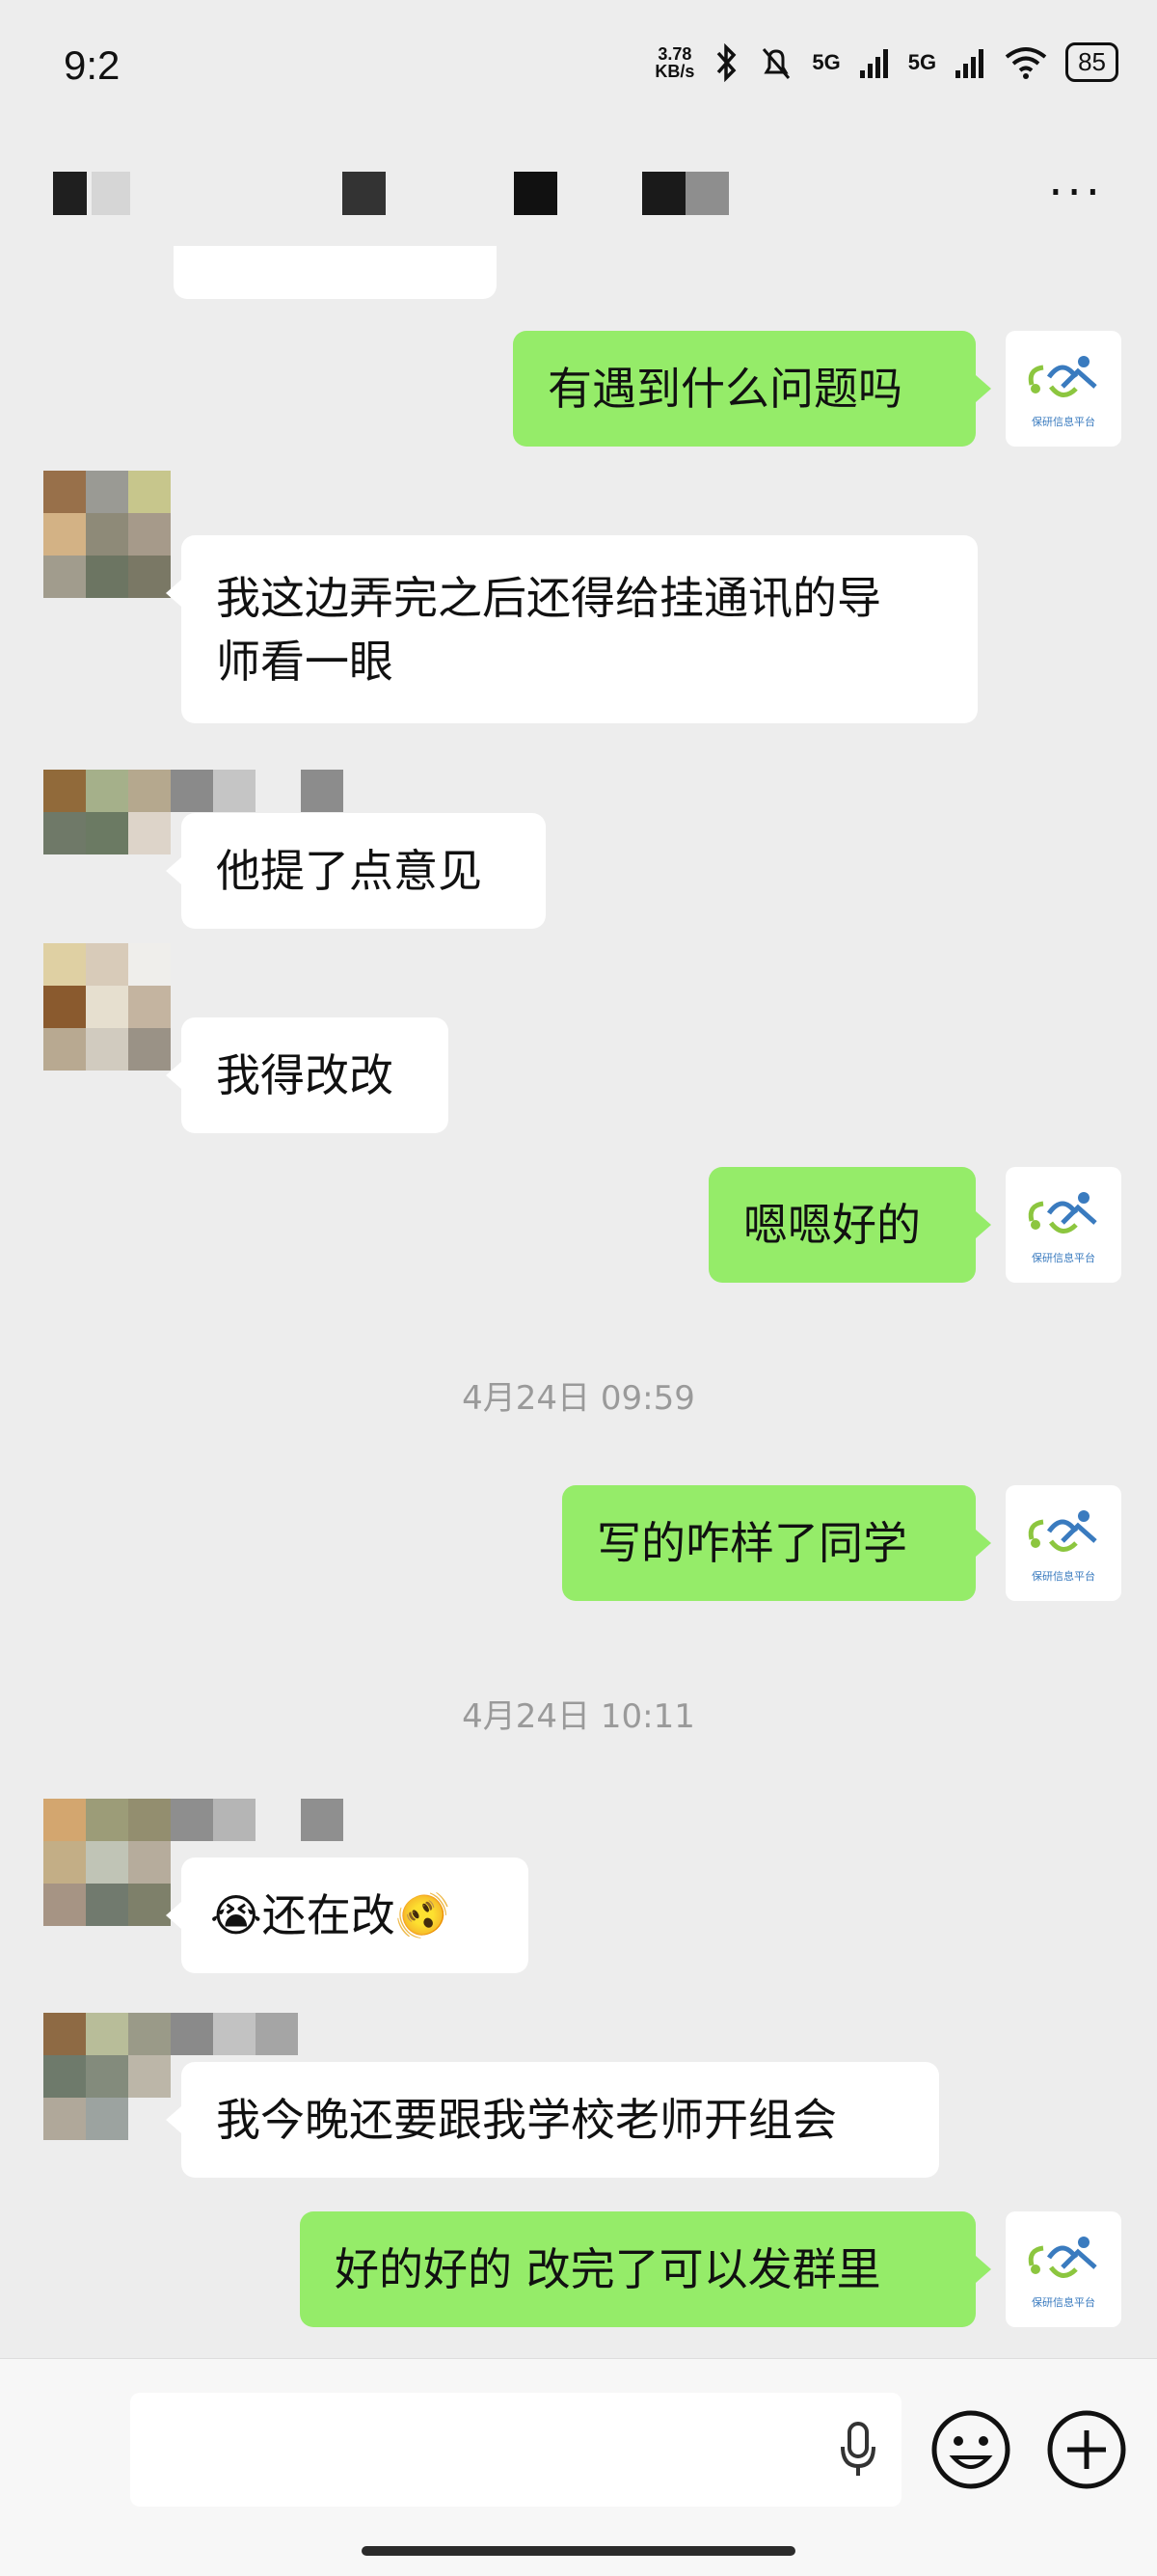 Image resolution: width=1157 pixels, height=2576 pixels. What do you see at coordinates (970, 2449) in the screenshot?
I see `emoji-icon` at bounding box center [970, 2449].